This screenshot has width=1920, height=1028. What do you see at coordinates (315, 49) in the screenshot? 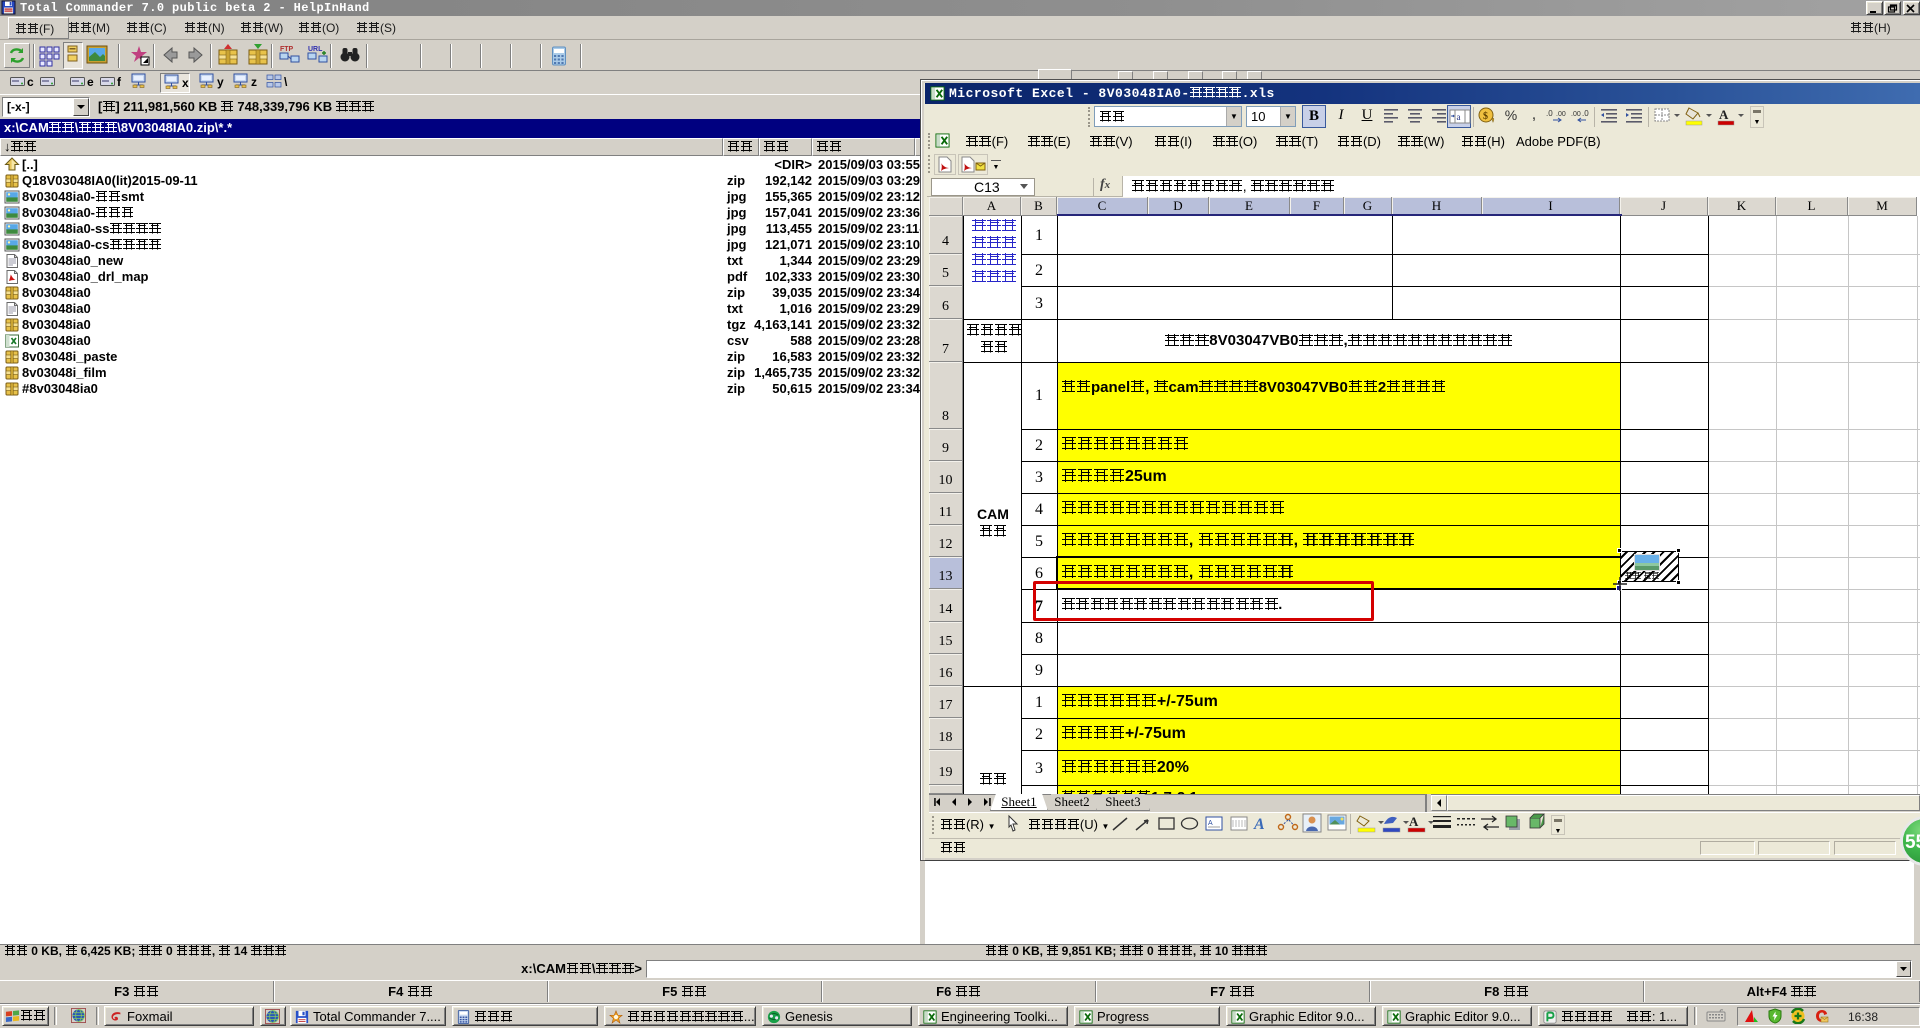
I see `svg-text: URL` at bounding box center [315, 49].